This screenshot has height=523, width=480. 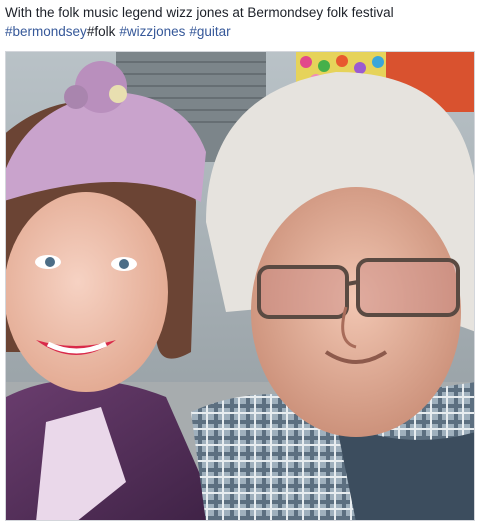 What do you see at coordinates (87, 292) in the screenshot?
I see `woman-face` at bounding box center [87, 292].